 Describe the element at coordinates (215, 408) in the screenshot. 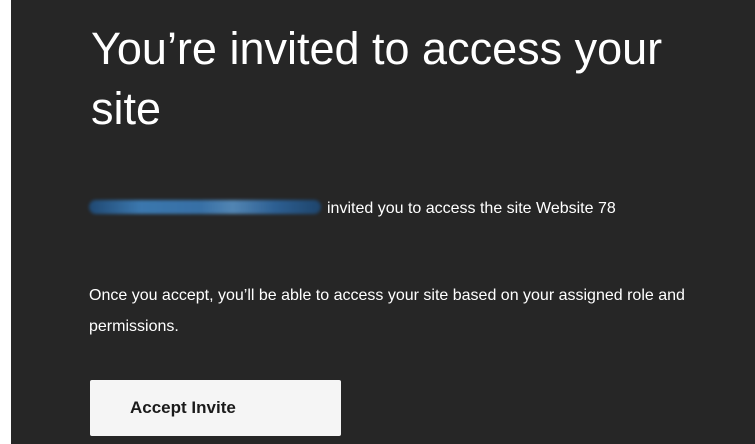

I see `accept-invite-button: Accept Invite` at that location.